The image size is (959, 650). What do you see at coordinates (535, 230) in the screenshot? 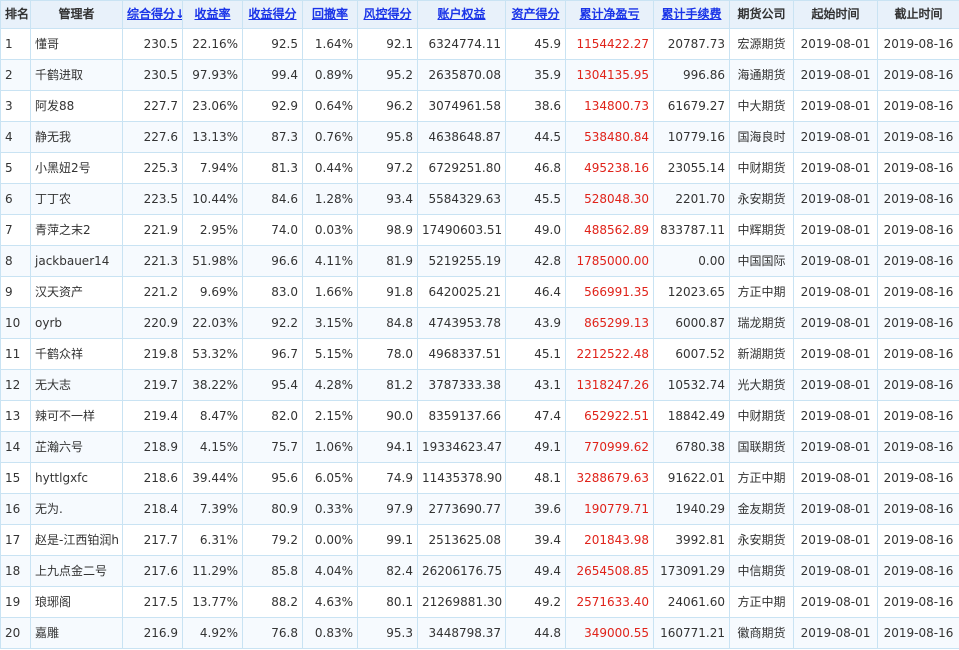
I see `asset-score-cell: 49.0` at bounding box center [535, 230].